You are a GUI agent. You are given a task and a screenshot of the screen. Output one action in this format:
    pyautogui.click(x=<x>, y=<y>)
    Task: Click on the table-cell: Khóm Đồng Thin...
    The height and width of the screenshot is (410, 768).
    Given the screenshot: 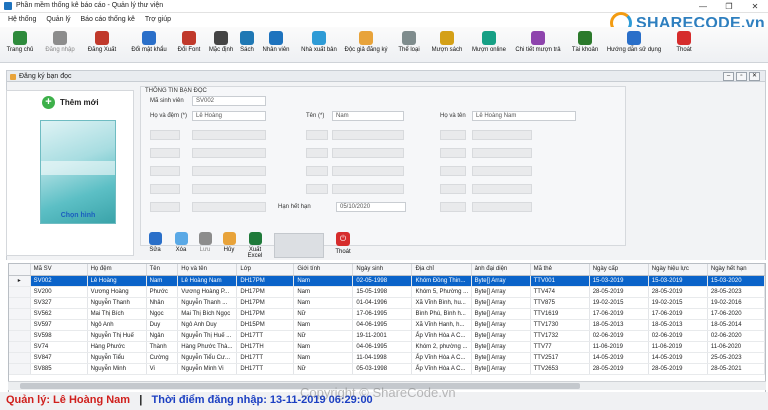 What is the action you would take?
    pyautogui.click(x=441, y=281)
    